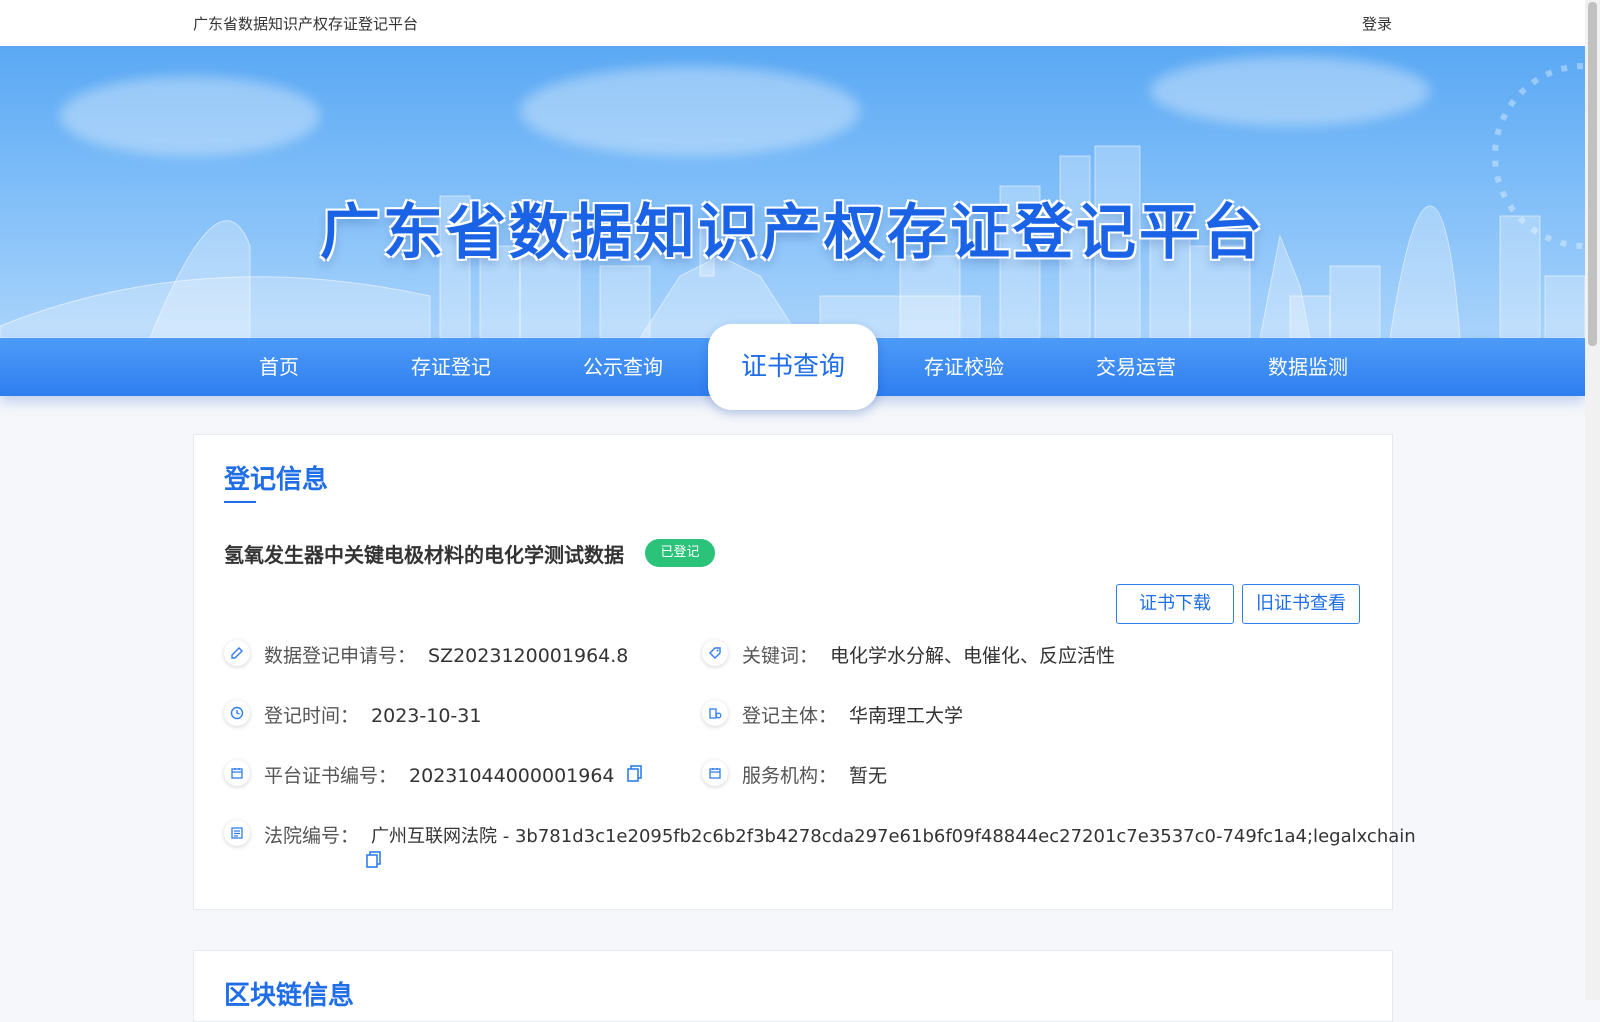 The height and width of the screenshot is (1022, 1600). Describe the element at coordinates (906, 716) in the screenshot. I see `subject-value: 华南理工大学` at that location.